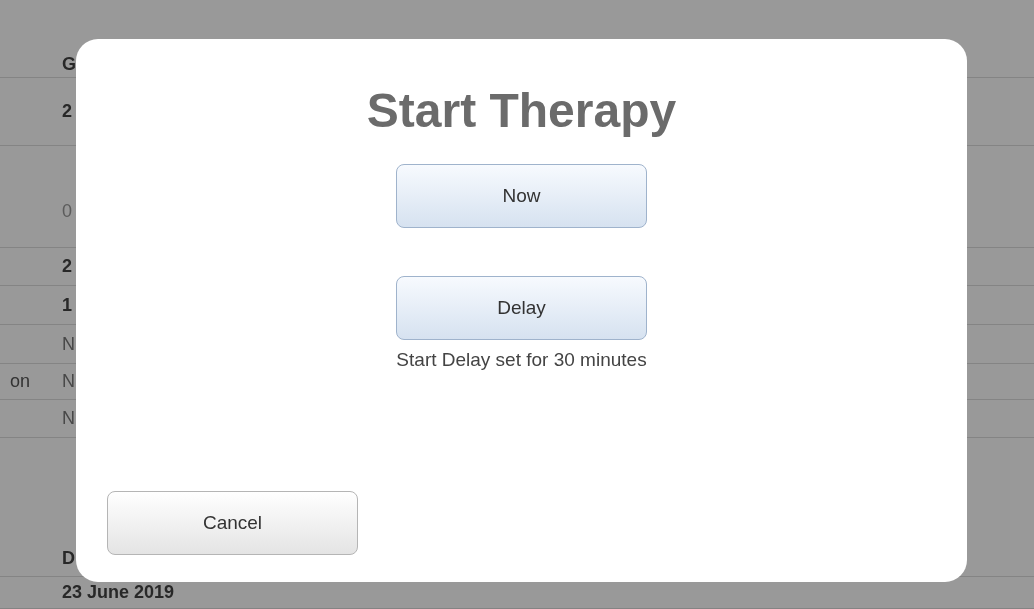 The width and height of the screenshot is (1034, 609). What do you see at coordinates (521, 111) in the screenshot?
I see `dialog-title: Start Therapy` at bounding box center [521, 111].